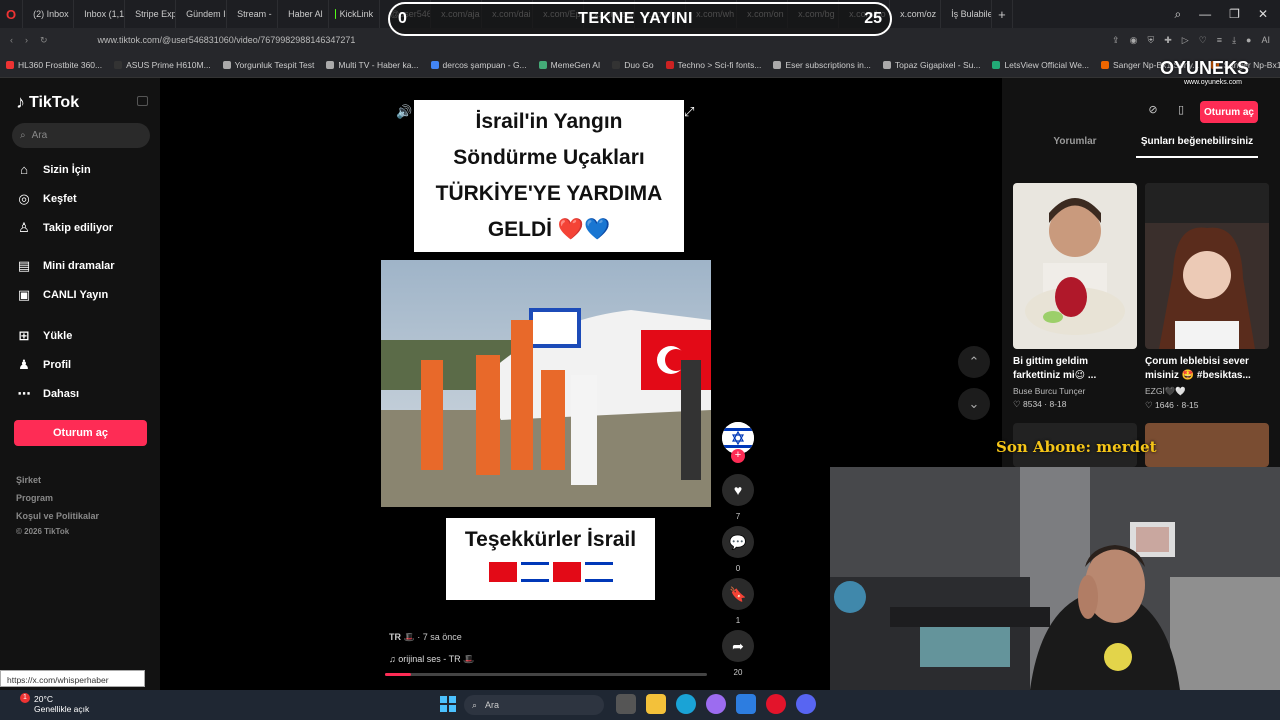 The height and width of the screenshot is (720, 1280). I want to click on bookmark-item: Yorgunluk Tespit Test, so click(269, 65).